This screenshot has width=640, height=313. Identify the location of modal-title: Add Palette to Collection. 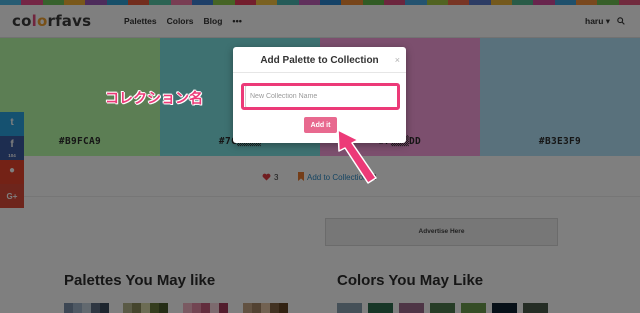
(319, 60).